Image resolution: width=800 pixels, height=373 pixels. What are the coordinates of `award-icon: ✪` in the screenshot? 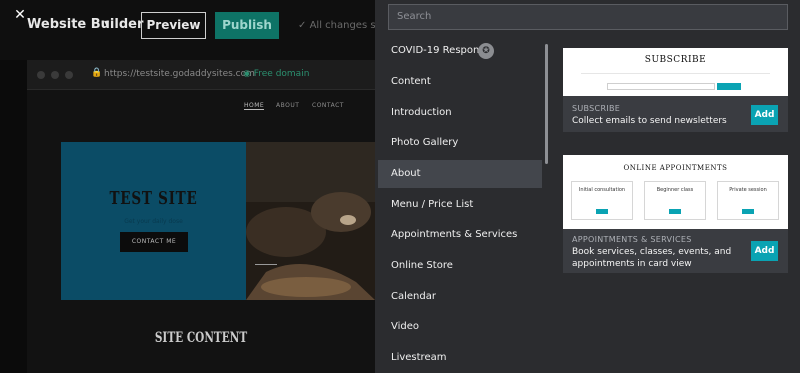 It's located at (486, 51).